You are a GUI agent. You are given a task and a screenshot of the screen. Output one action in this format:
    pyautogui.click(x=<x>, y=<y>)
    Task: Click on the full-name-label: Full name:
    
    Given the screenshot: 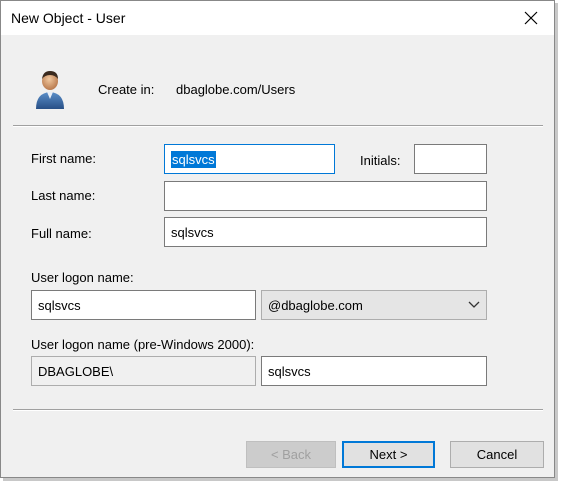 What is the action you would take?
    pyautogui.click(x=61, y=233)
    